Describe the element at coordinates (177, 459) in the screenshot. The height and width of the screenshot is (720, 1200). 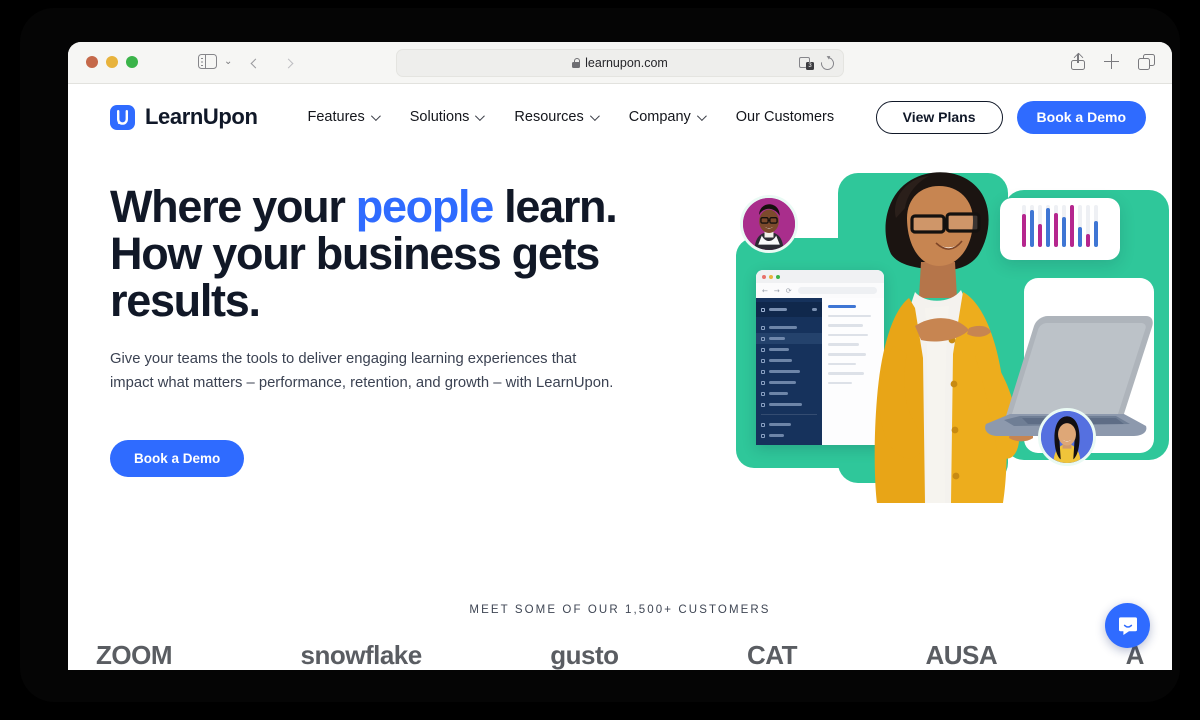
I see `hero-book-a-demo-button: Book a Demo` at that location.